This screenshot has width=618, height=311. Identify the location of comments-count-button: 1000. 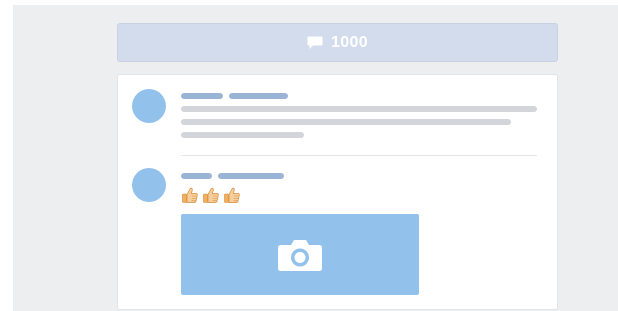
(337, 42).